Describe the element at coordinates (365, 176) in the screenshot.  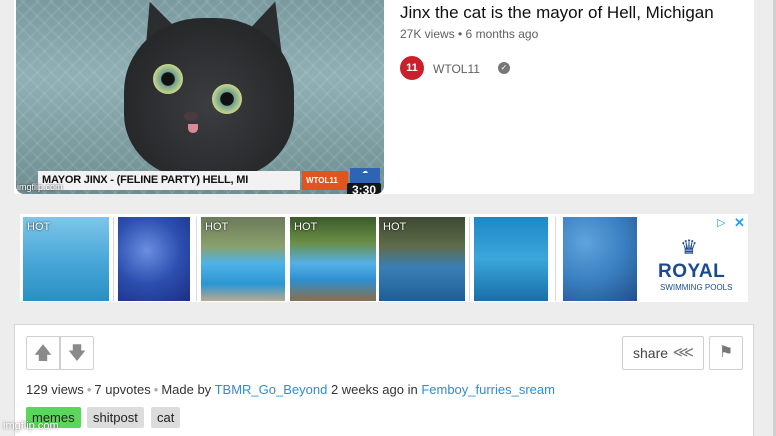
I see `weather-icon: ☁` at that location.